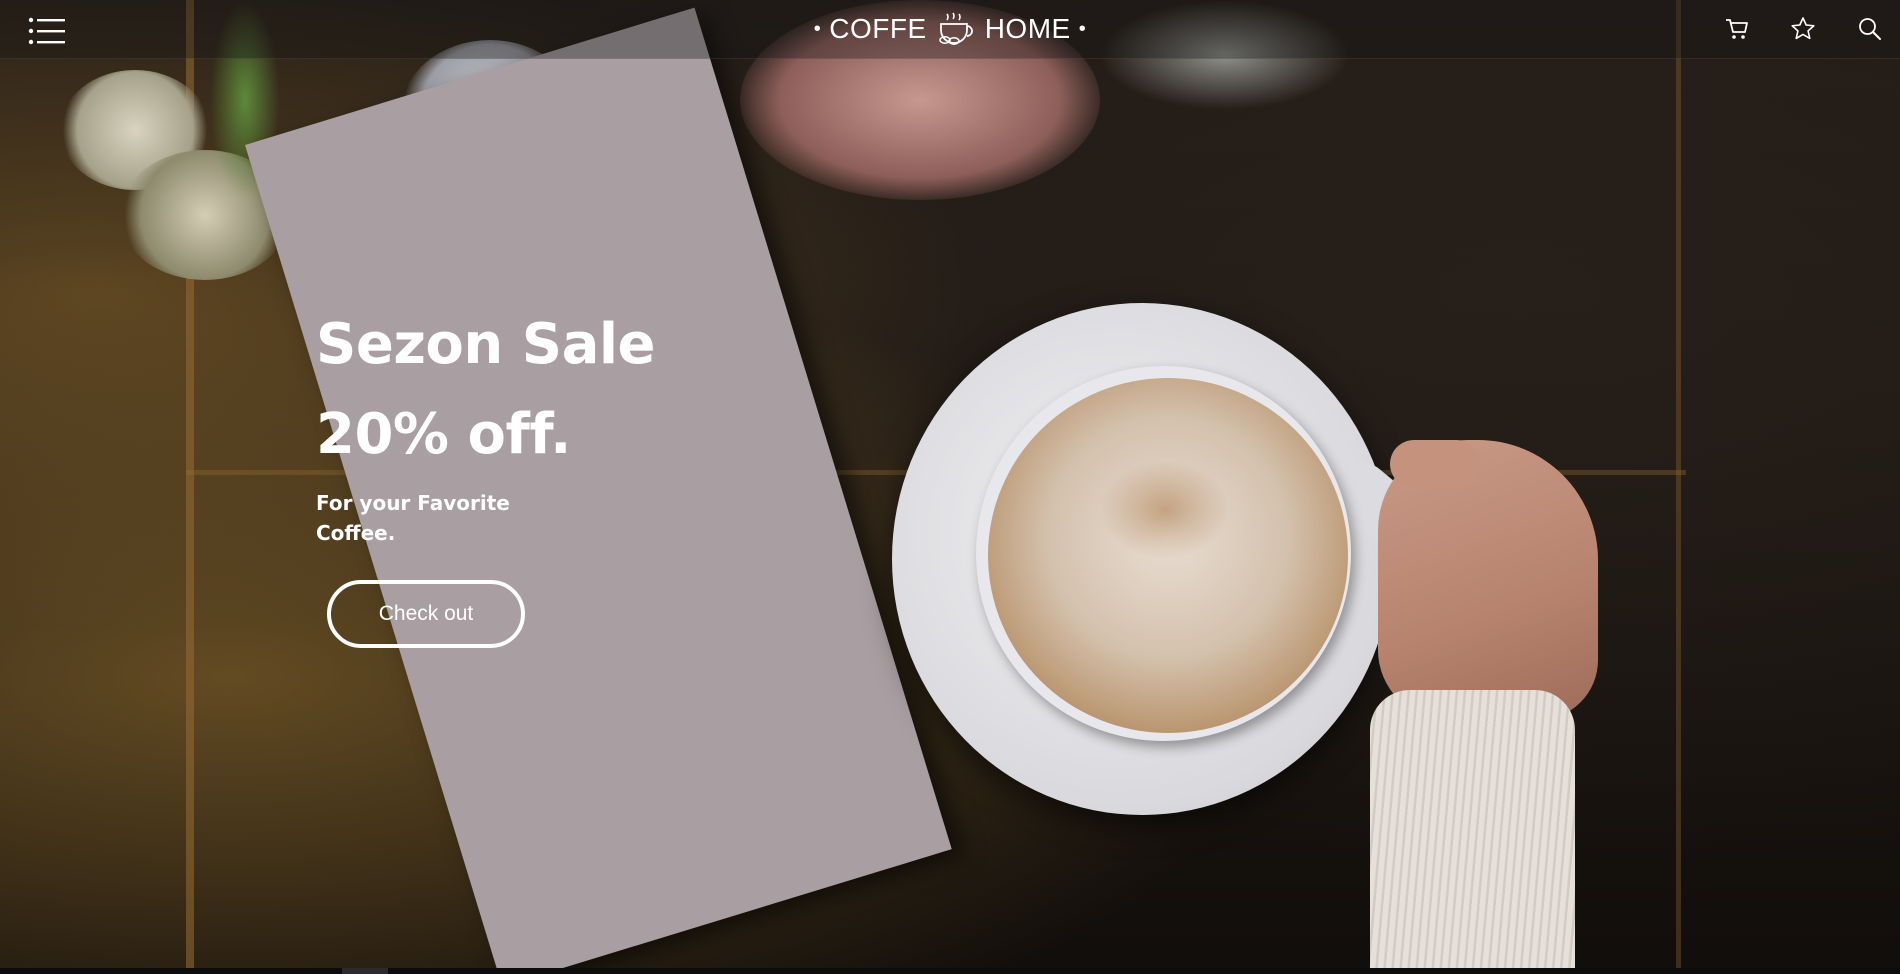 This screenshot has height=974, width=1900. I want to click on star-icon, so click(1803, 29).